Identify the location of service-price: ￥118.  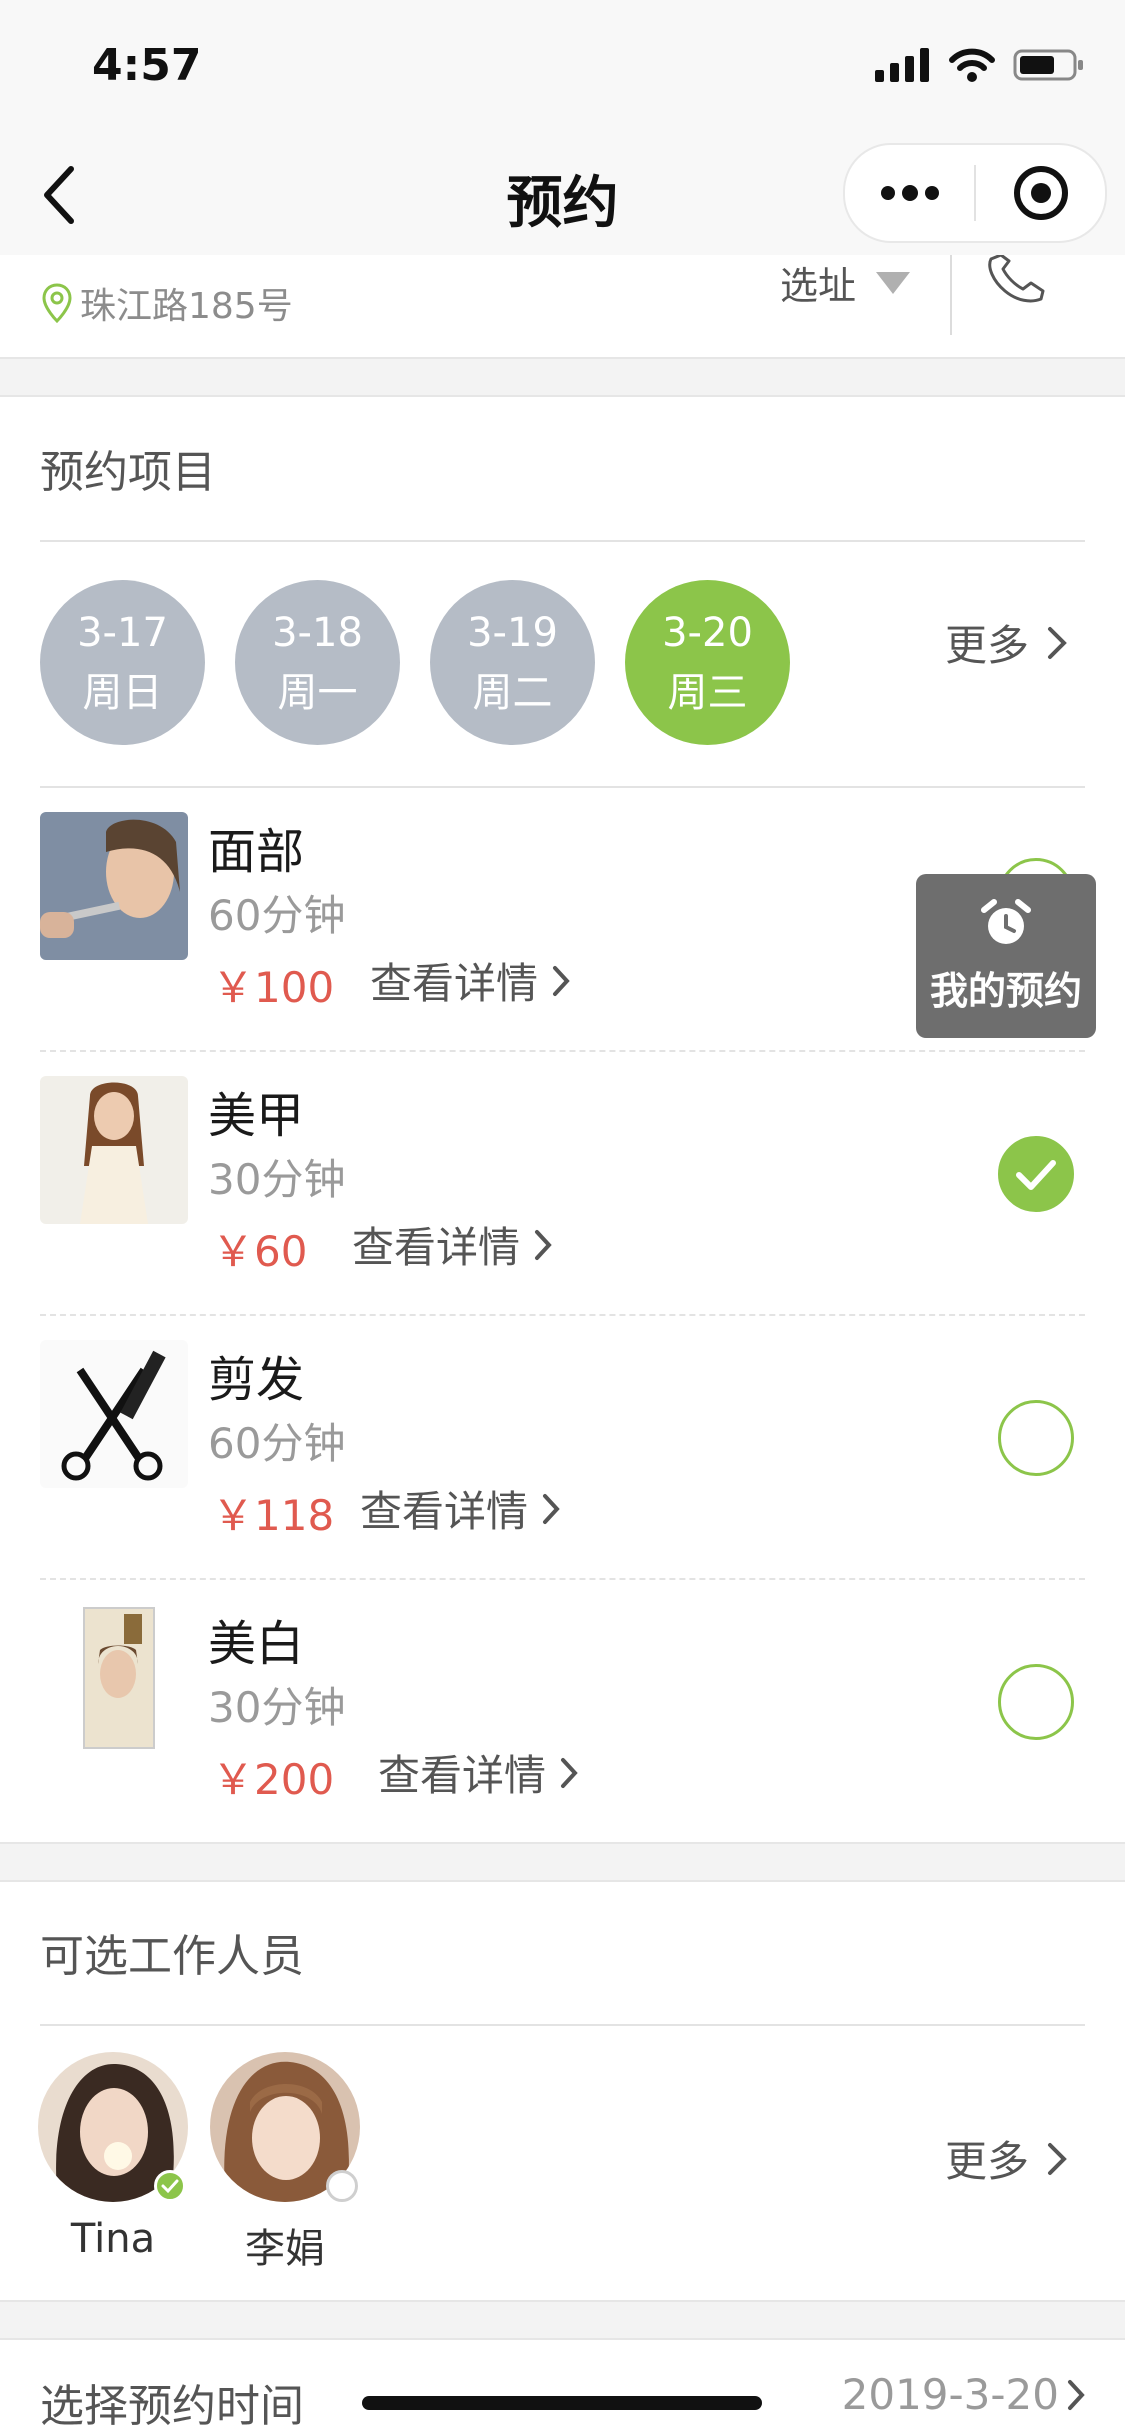
(273, 1515).